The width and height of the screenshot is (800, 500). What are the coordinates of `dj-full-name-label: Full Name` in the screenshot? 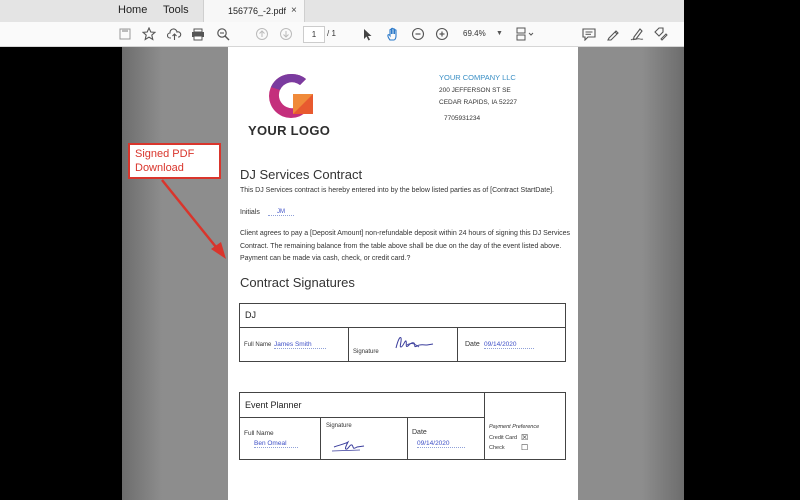 It's located at (258, 345).